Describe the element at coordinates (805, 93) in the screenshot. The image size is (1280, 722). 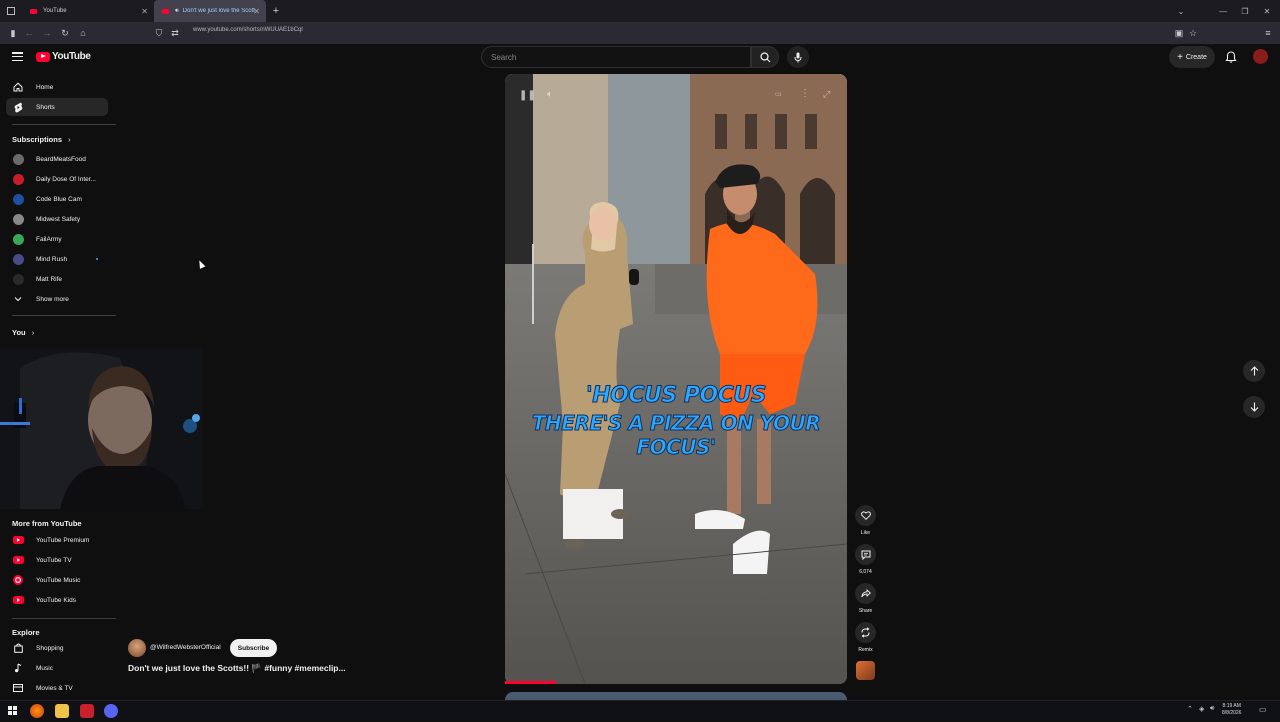
I see `more-options-icon: ⋮` at that location.